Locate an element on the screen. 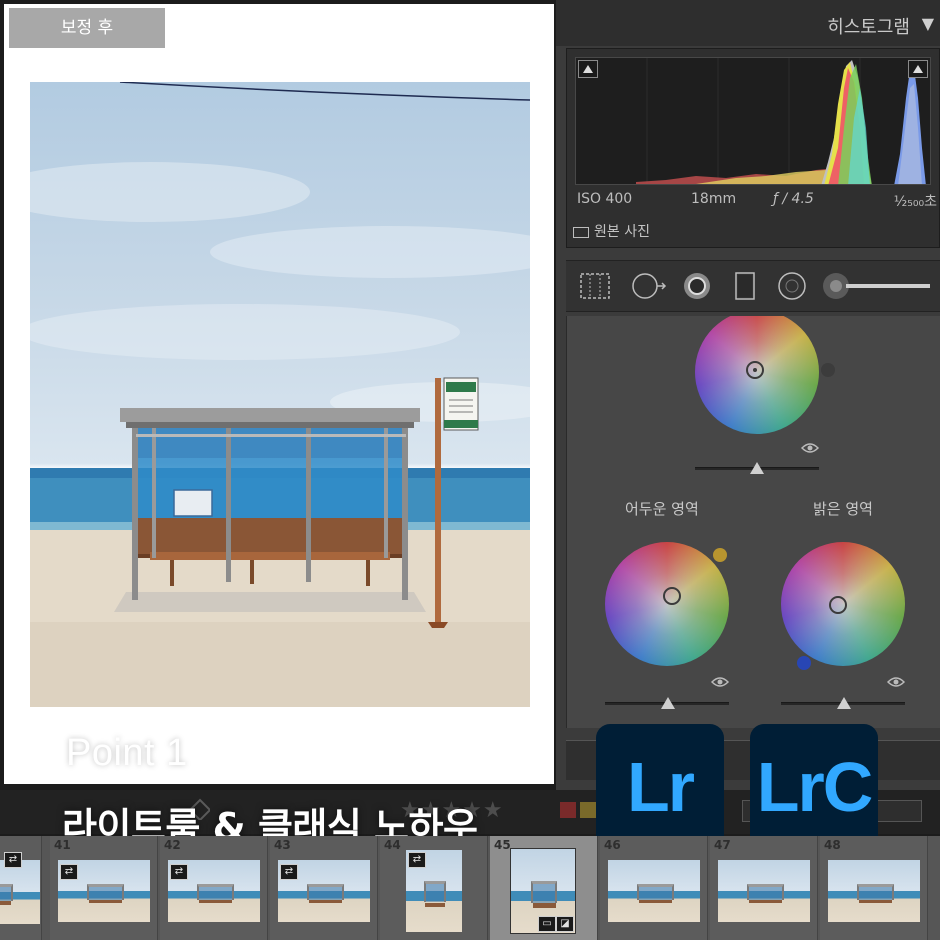 The height and width of the screenshot is (940, 940). adjustment-brush-icon is located at coordinates (877, 286).